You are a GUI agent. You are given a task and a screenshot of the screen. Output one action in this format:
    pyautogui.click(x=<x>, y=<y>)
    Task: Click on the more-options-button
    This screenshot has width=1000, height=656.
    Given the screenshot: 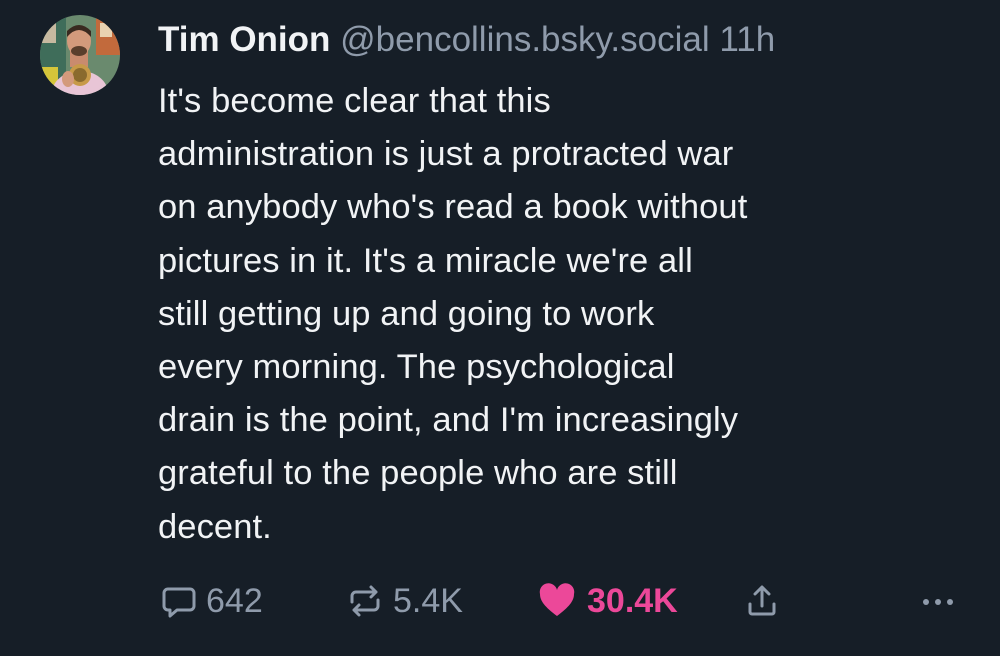 What is the action you would take?
    pyautogui.click(x=938, y=601)
    